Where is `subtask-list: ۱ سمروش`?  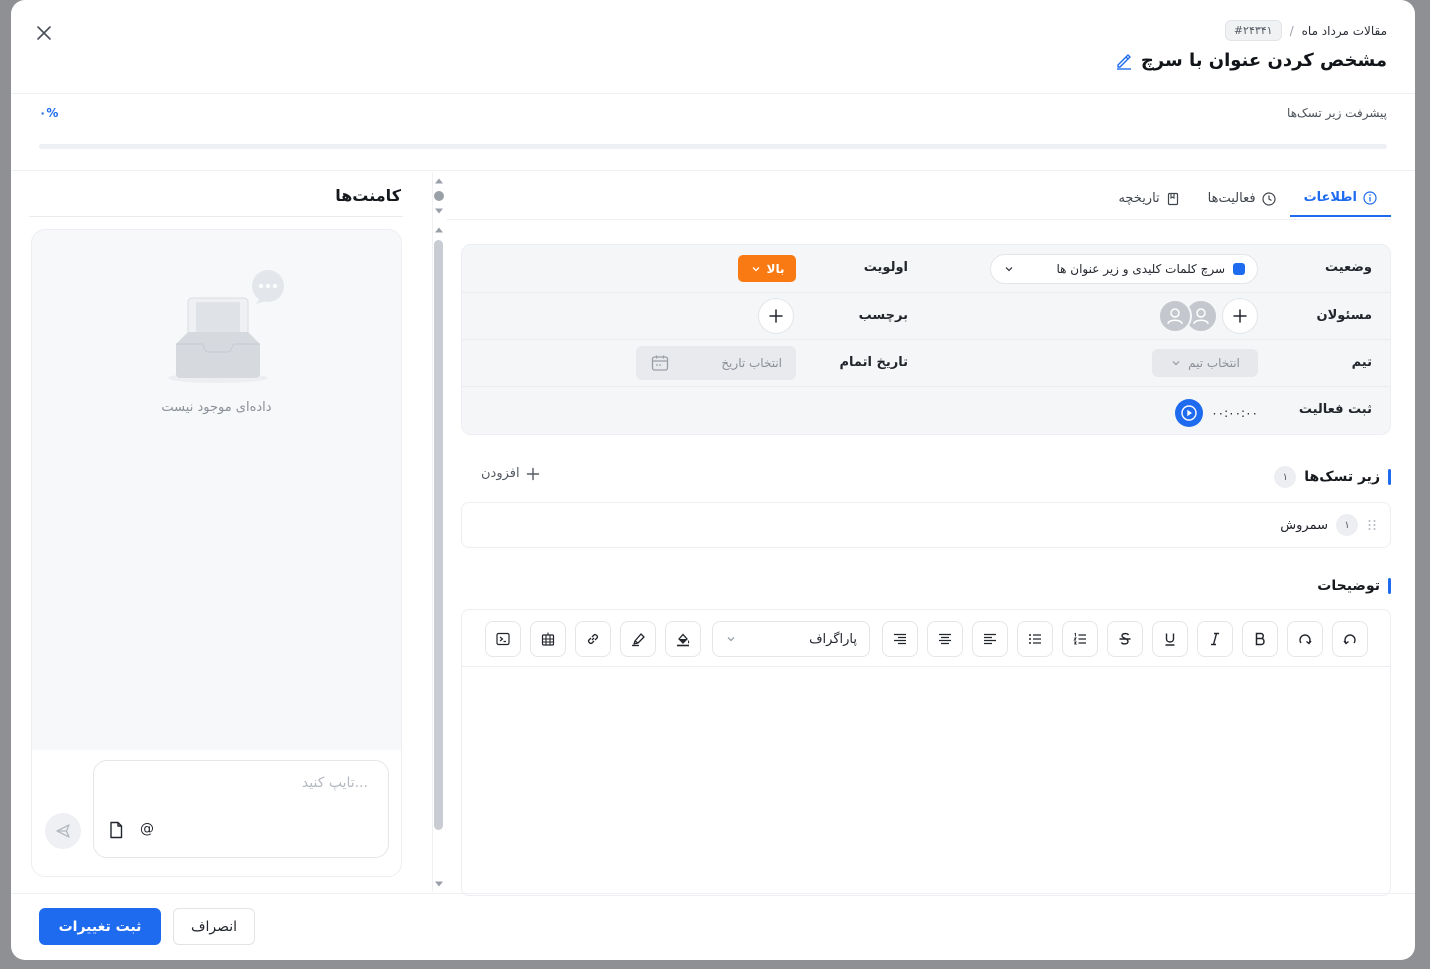 subtask-list: ۱ سمروش is located at coordinates (926, 525).